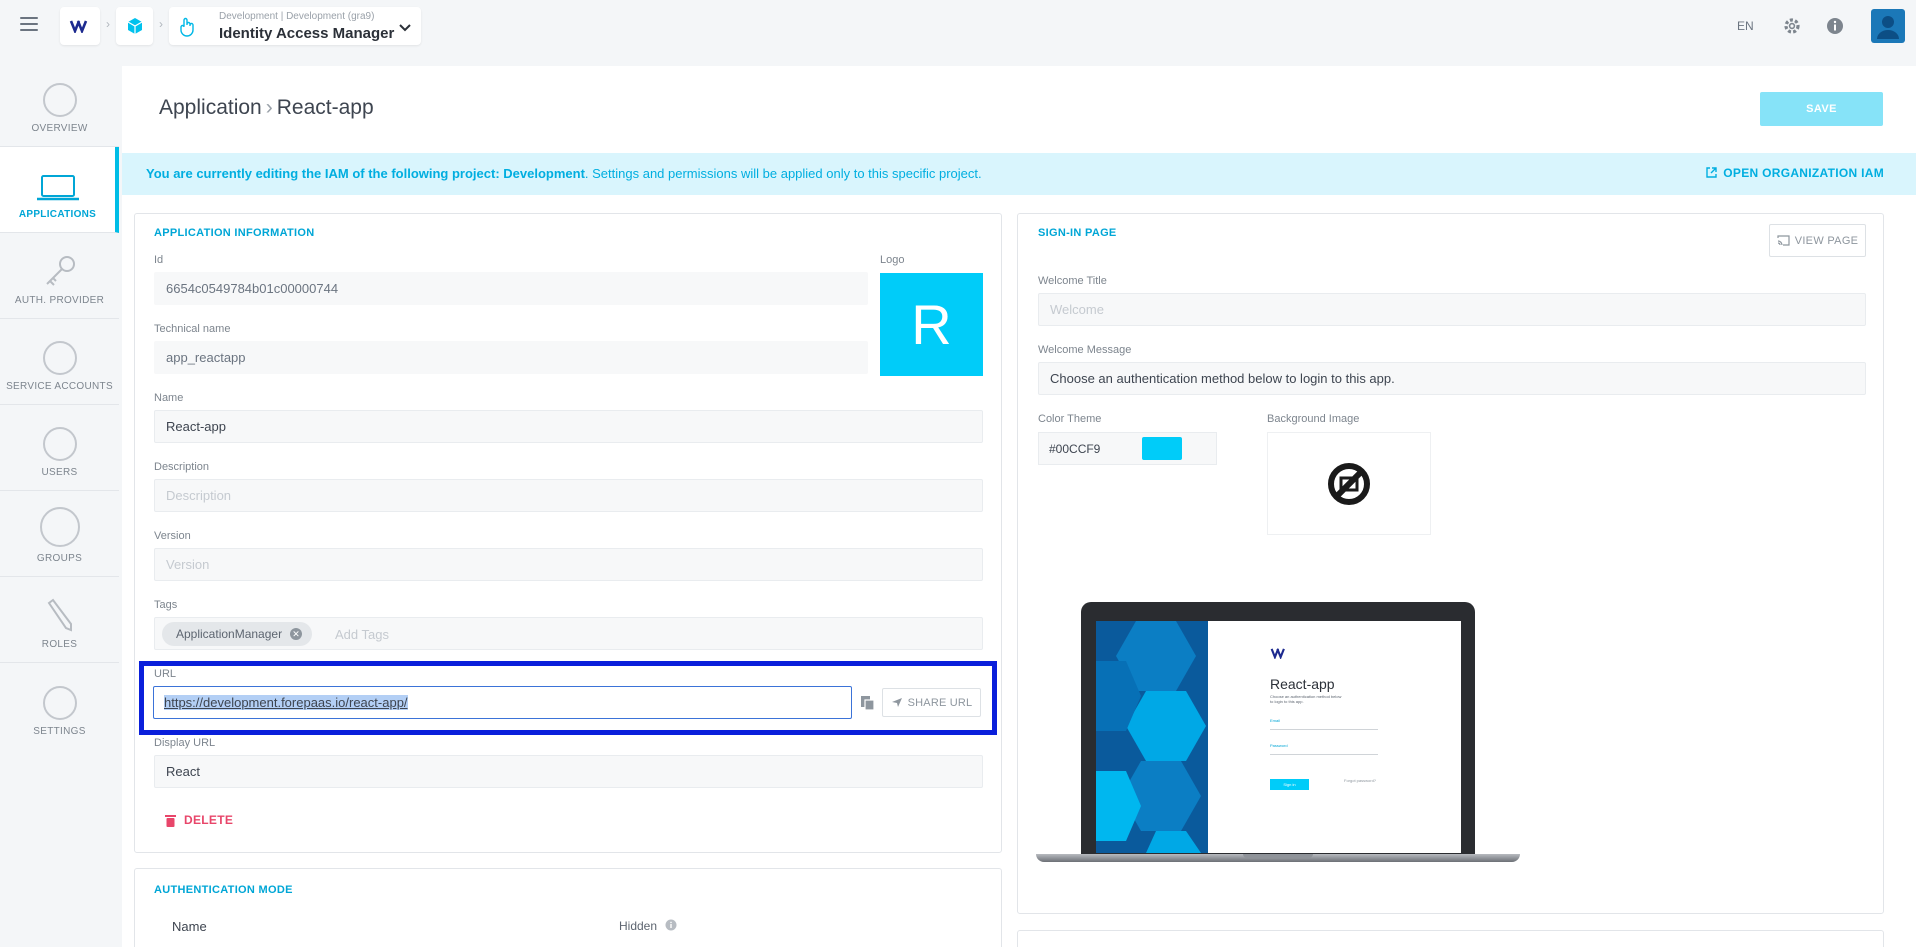 Image resolution: width=1916 pixels, height=947 pixels. I want to click on save-button: SAVE, so click(1821, 109).